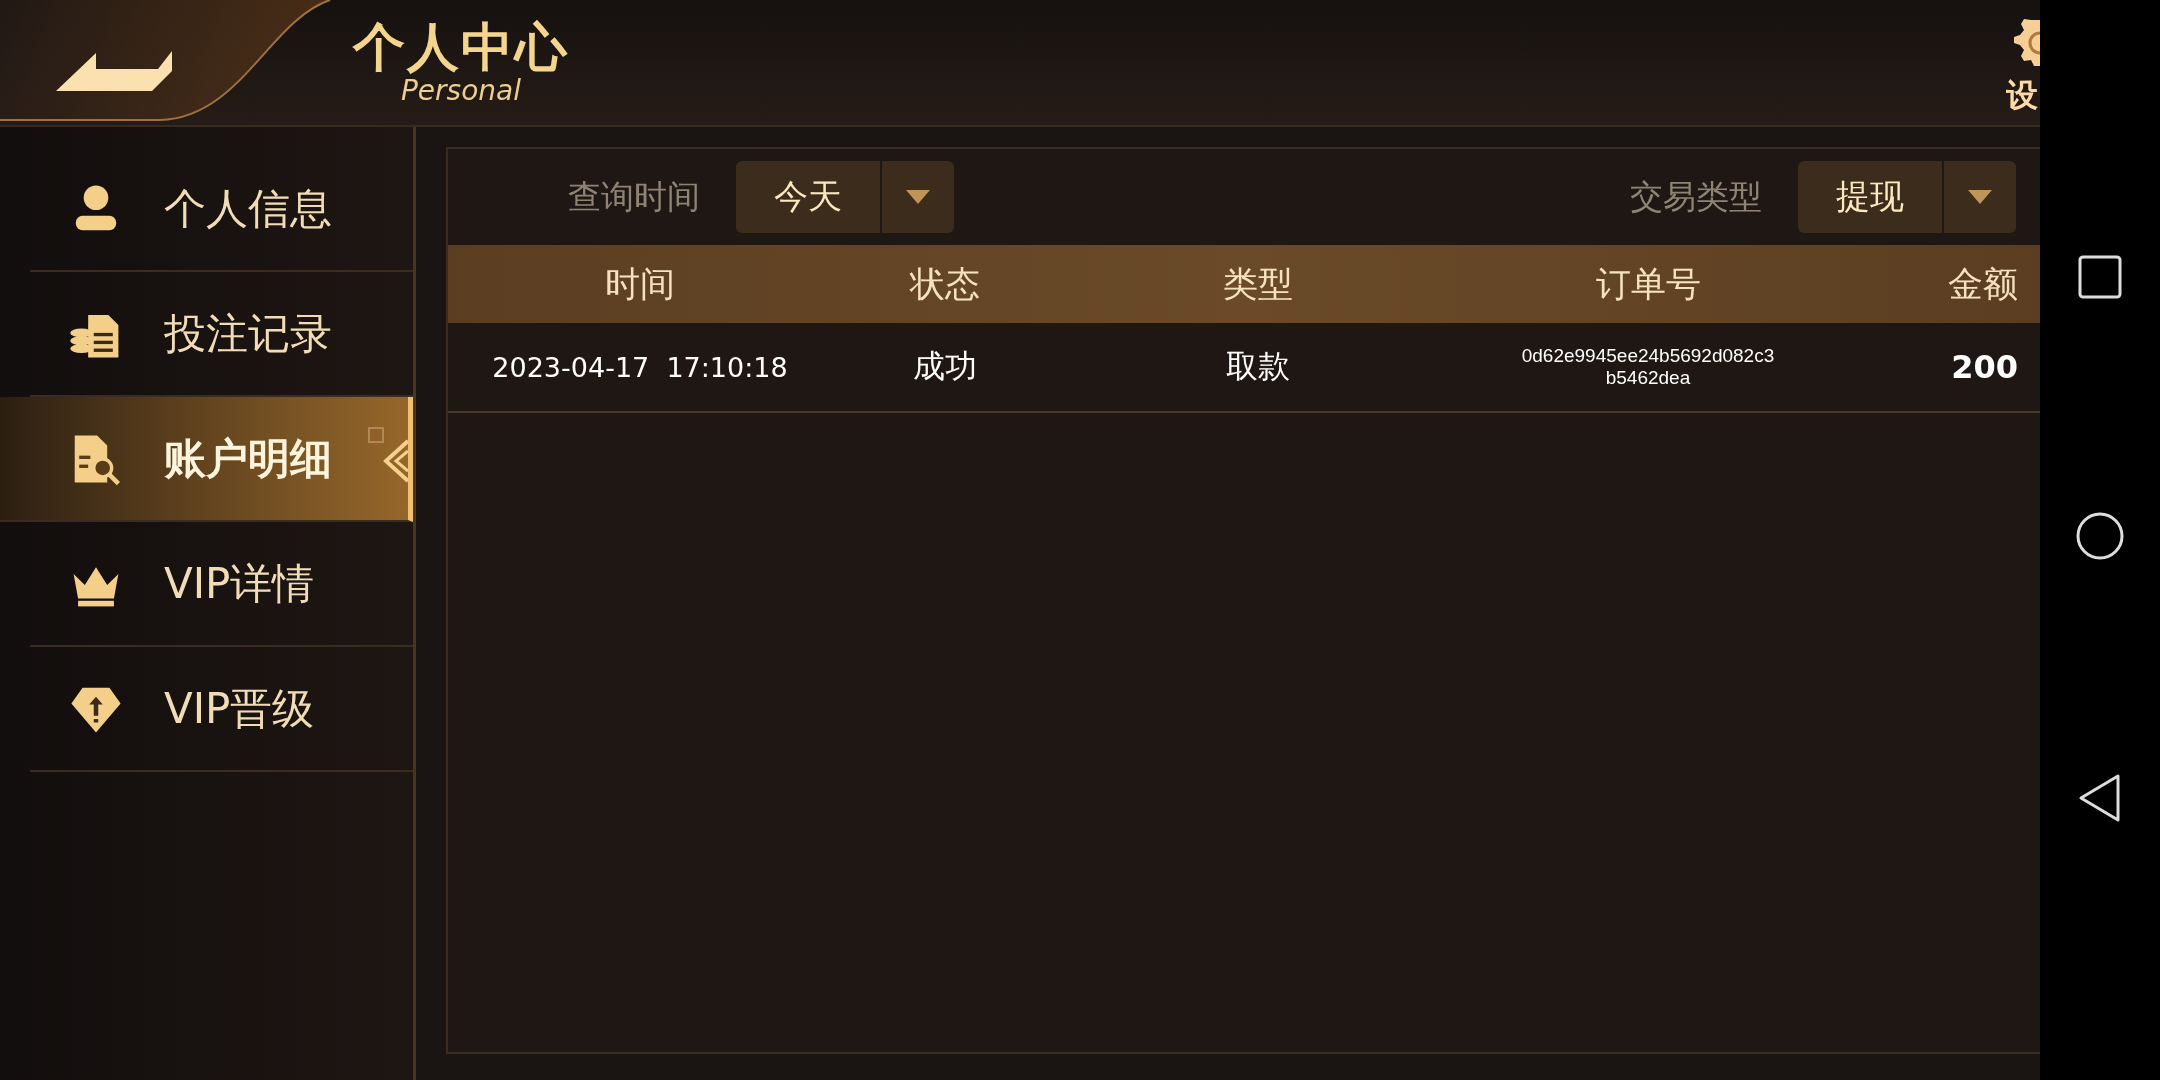  Describe the element at coordinates (376, 435) in the screenshot. I see `square-mark` at that location.